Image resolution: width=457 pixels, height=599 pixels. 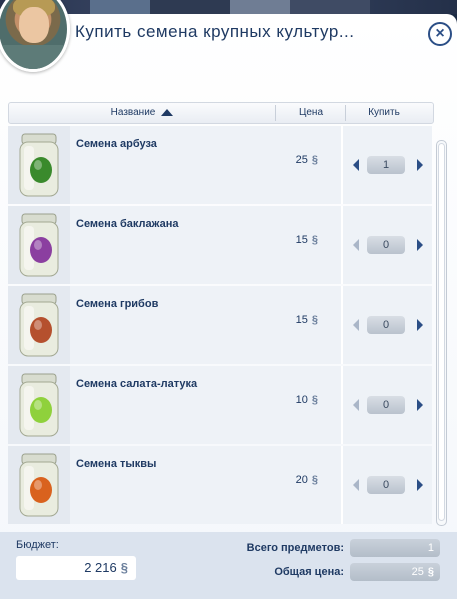 I want to click on close-icon: ×, so click(x=440, y=33).